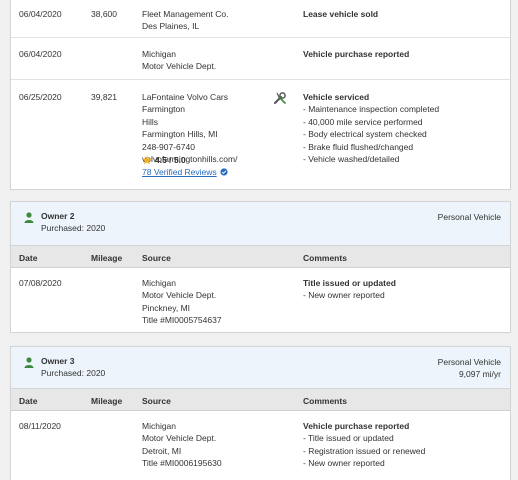 The image size is (518, 480). What do you see at coordinates (185, 14) in the screenshot?
I see `source-line: Fleet Management Co.` at bounding box center [185, 14].